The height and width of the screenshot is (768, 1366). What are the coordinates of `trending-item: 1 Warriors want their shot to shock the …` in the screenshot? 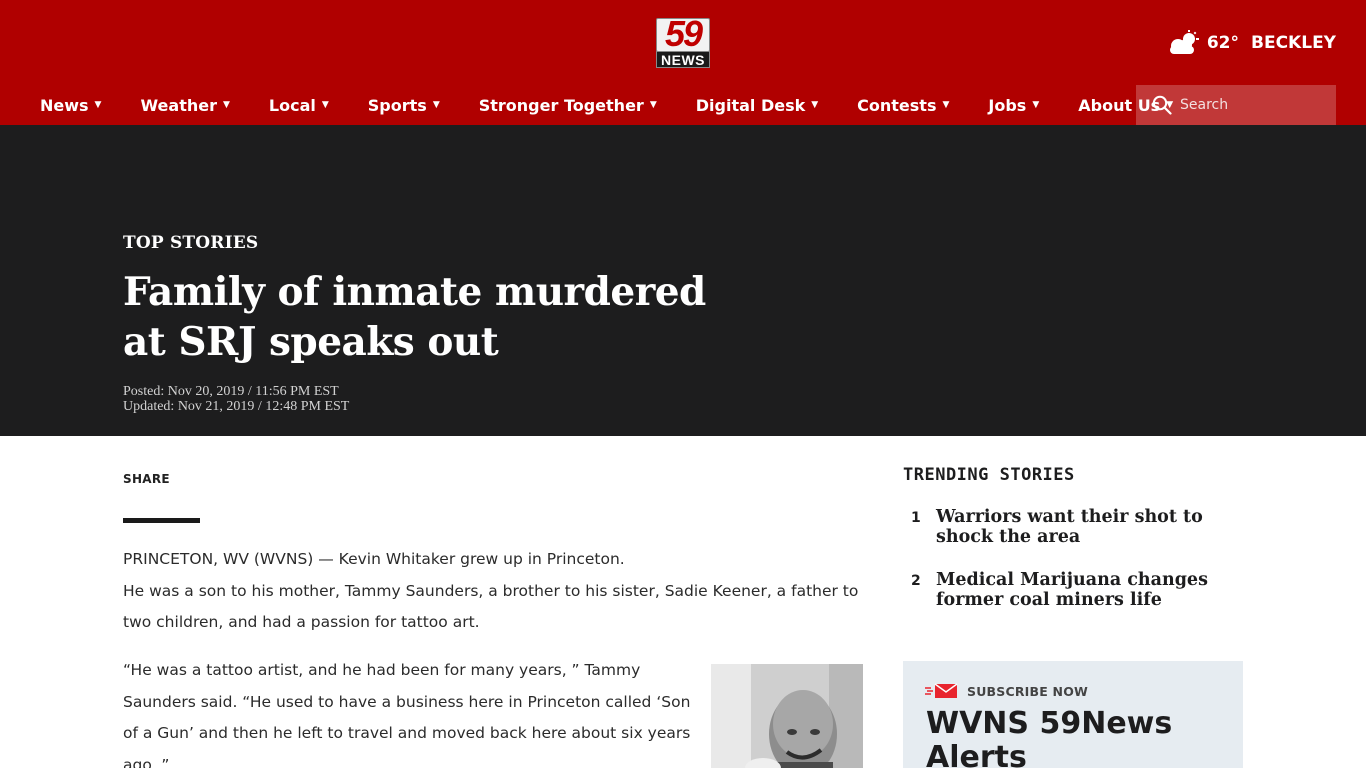 It's located at (1073, 527).